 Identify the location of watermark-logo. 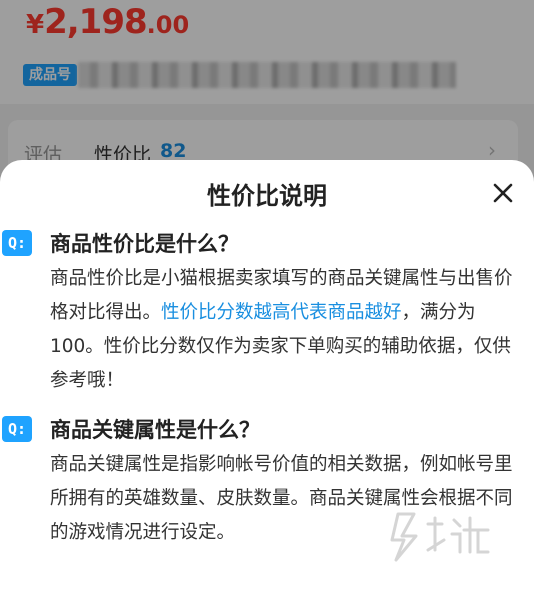
(444, 536).